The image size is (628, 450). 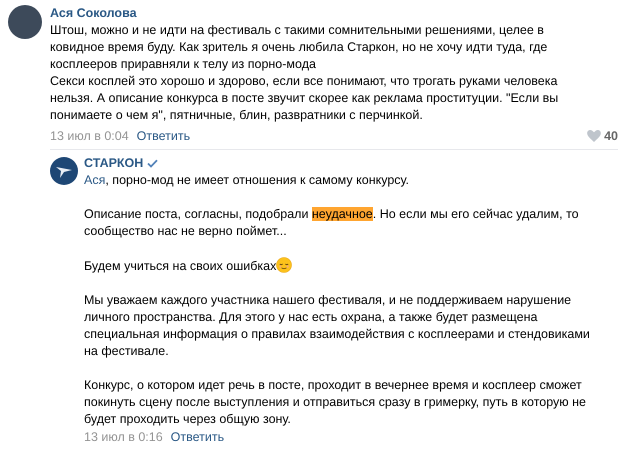 I want to click on mention-link: Ася, so click(x=95, y=180).